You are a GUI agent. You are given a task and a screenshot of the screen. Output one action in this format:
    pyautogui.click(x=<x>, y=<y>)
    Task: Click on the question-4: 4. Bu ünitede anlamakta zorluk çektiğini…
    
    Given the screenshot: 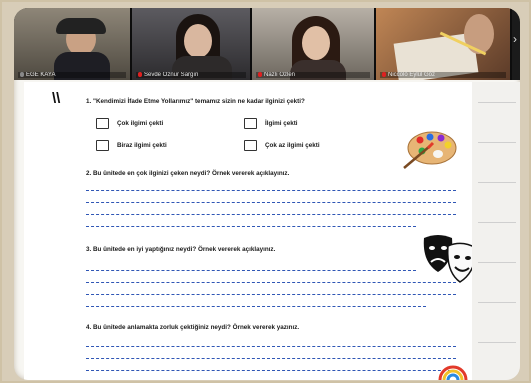 What is the action you would take?
    pyautogui.click(x=193, y=327)
    